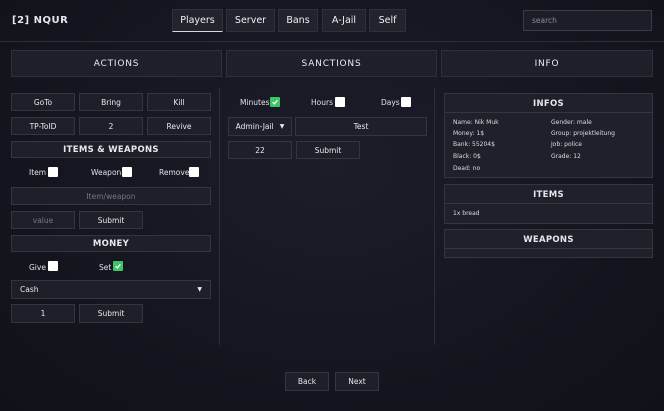 This screenshot has width=664, height=411. Describe the element at coordinates (105, 267) in the screenshot. I see `set-label: Set` at that location.